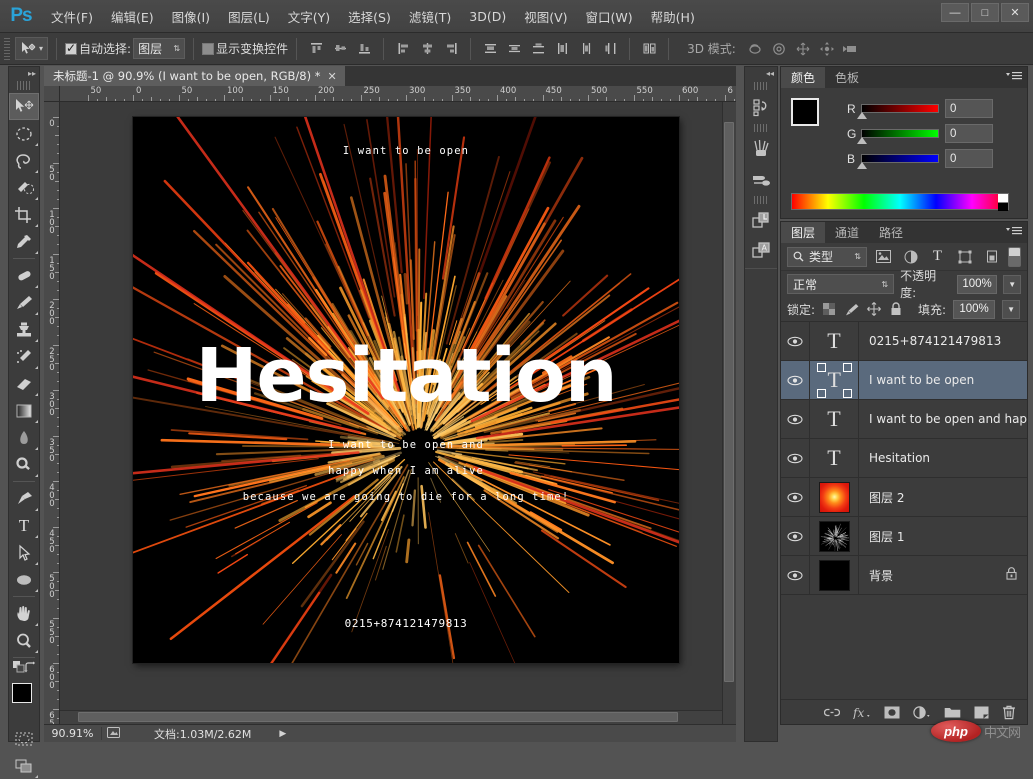 The width and height of the screenshot is (1033, 779). What do you see at coordinates (24, 187) in the screenshot?
I see `tool-quick-selection` at bounding box center [24, 187].